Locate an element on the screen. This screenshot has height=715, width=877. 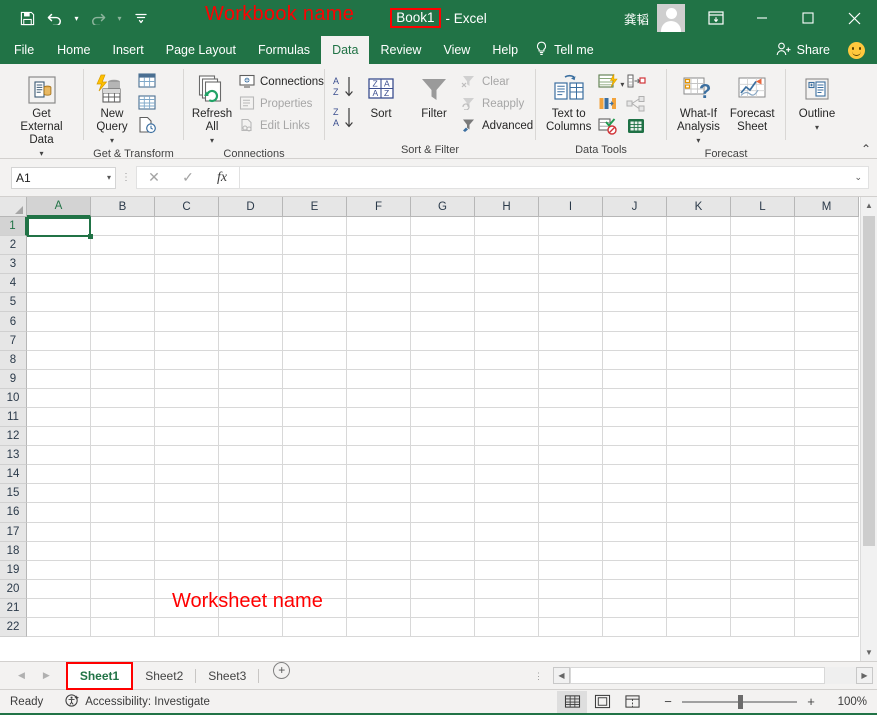
cell-K1 is located at coordinates (699, 227).